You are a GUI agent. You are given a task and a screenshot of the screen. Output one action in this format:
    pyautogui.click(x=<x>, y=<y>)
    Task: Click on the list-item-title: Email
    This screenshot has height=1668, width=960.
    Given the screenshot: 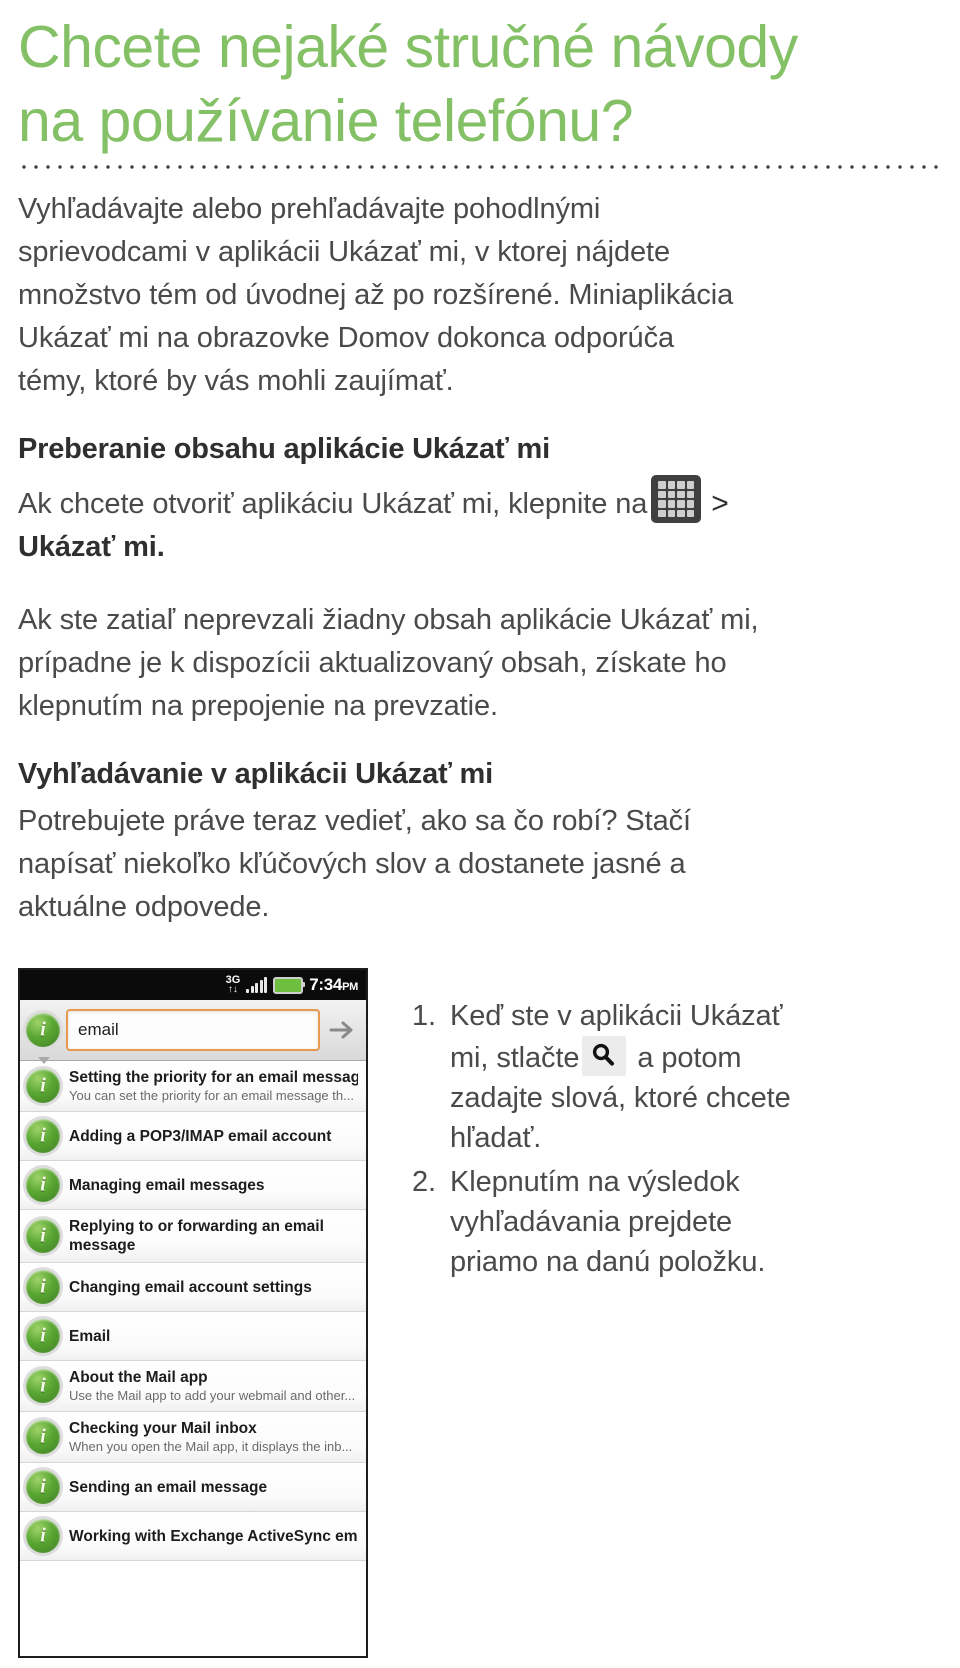 What is the action you would take?
    pyautogui.click(x=90, y=1336)
    